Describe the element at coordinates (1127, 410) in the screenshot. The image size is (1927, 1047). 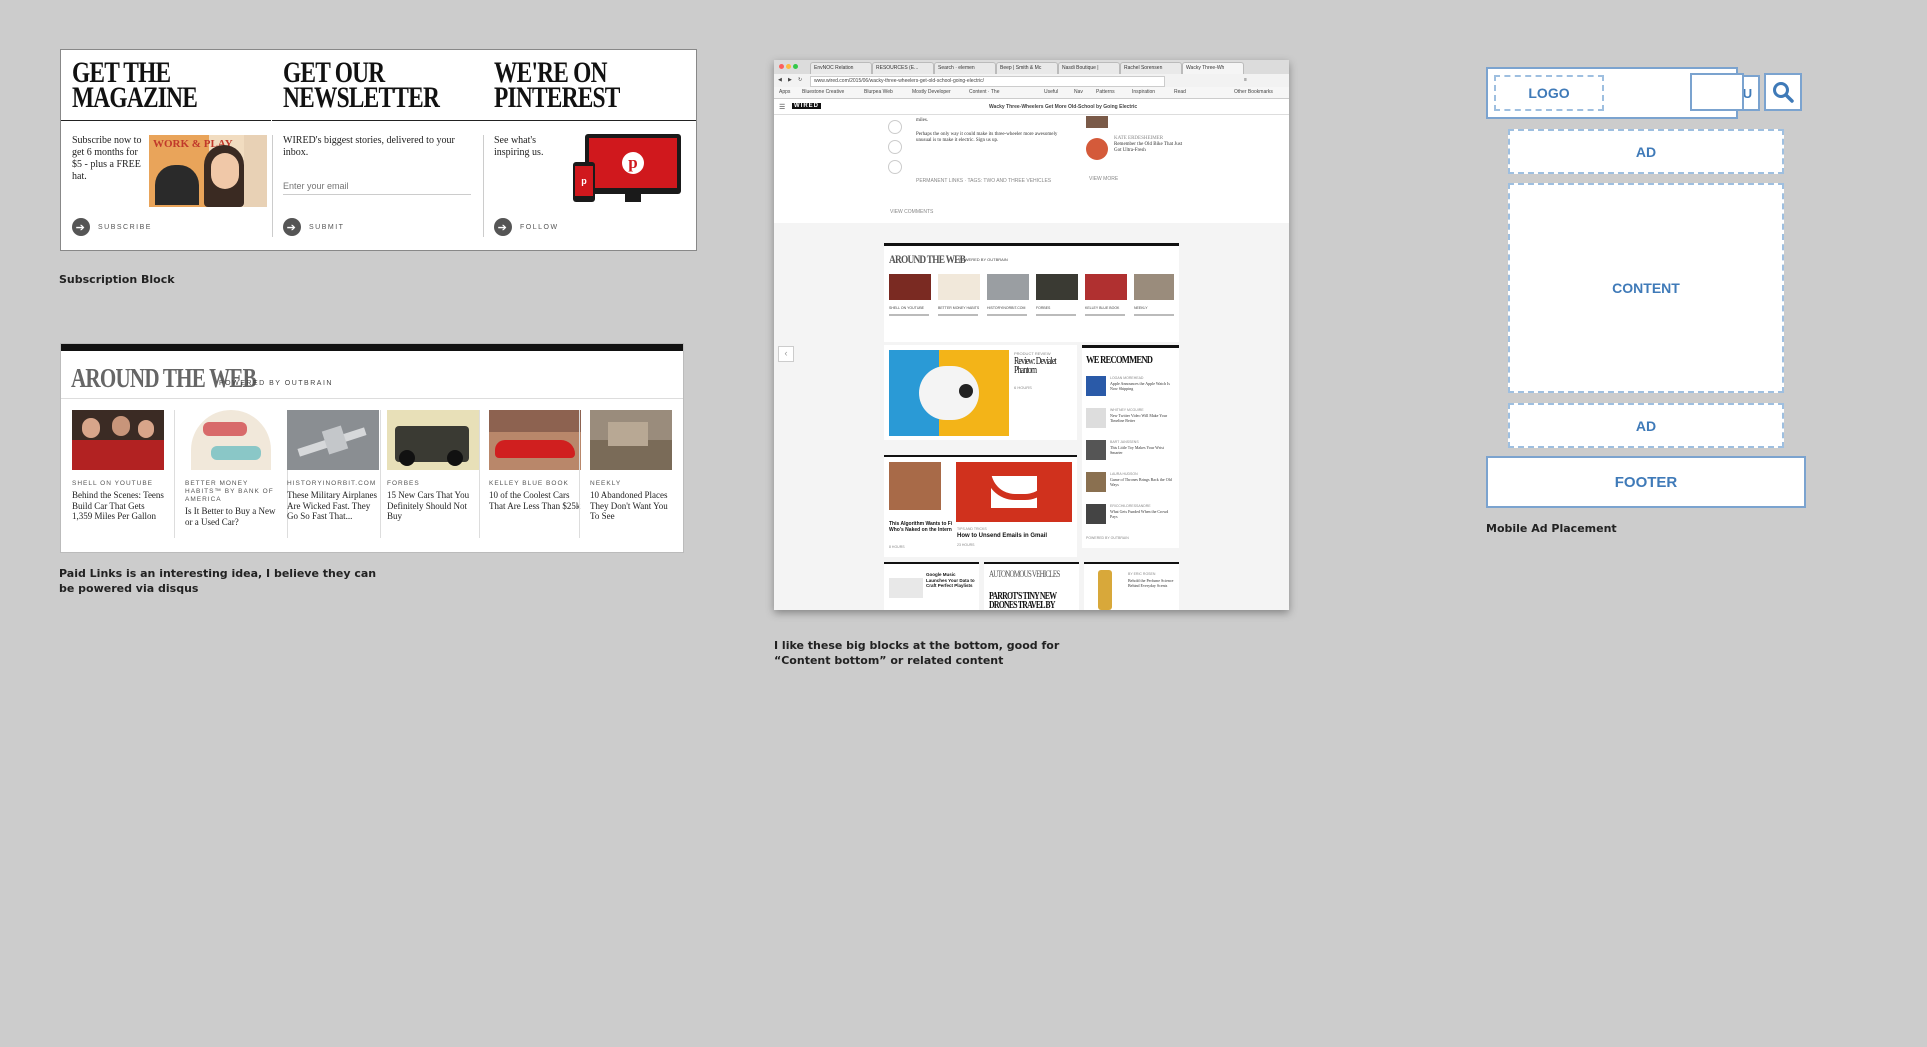
I see `recommend-kicker: WHITNEY MCGUIRE` at that location.